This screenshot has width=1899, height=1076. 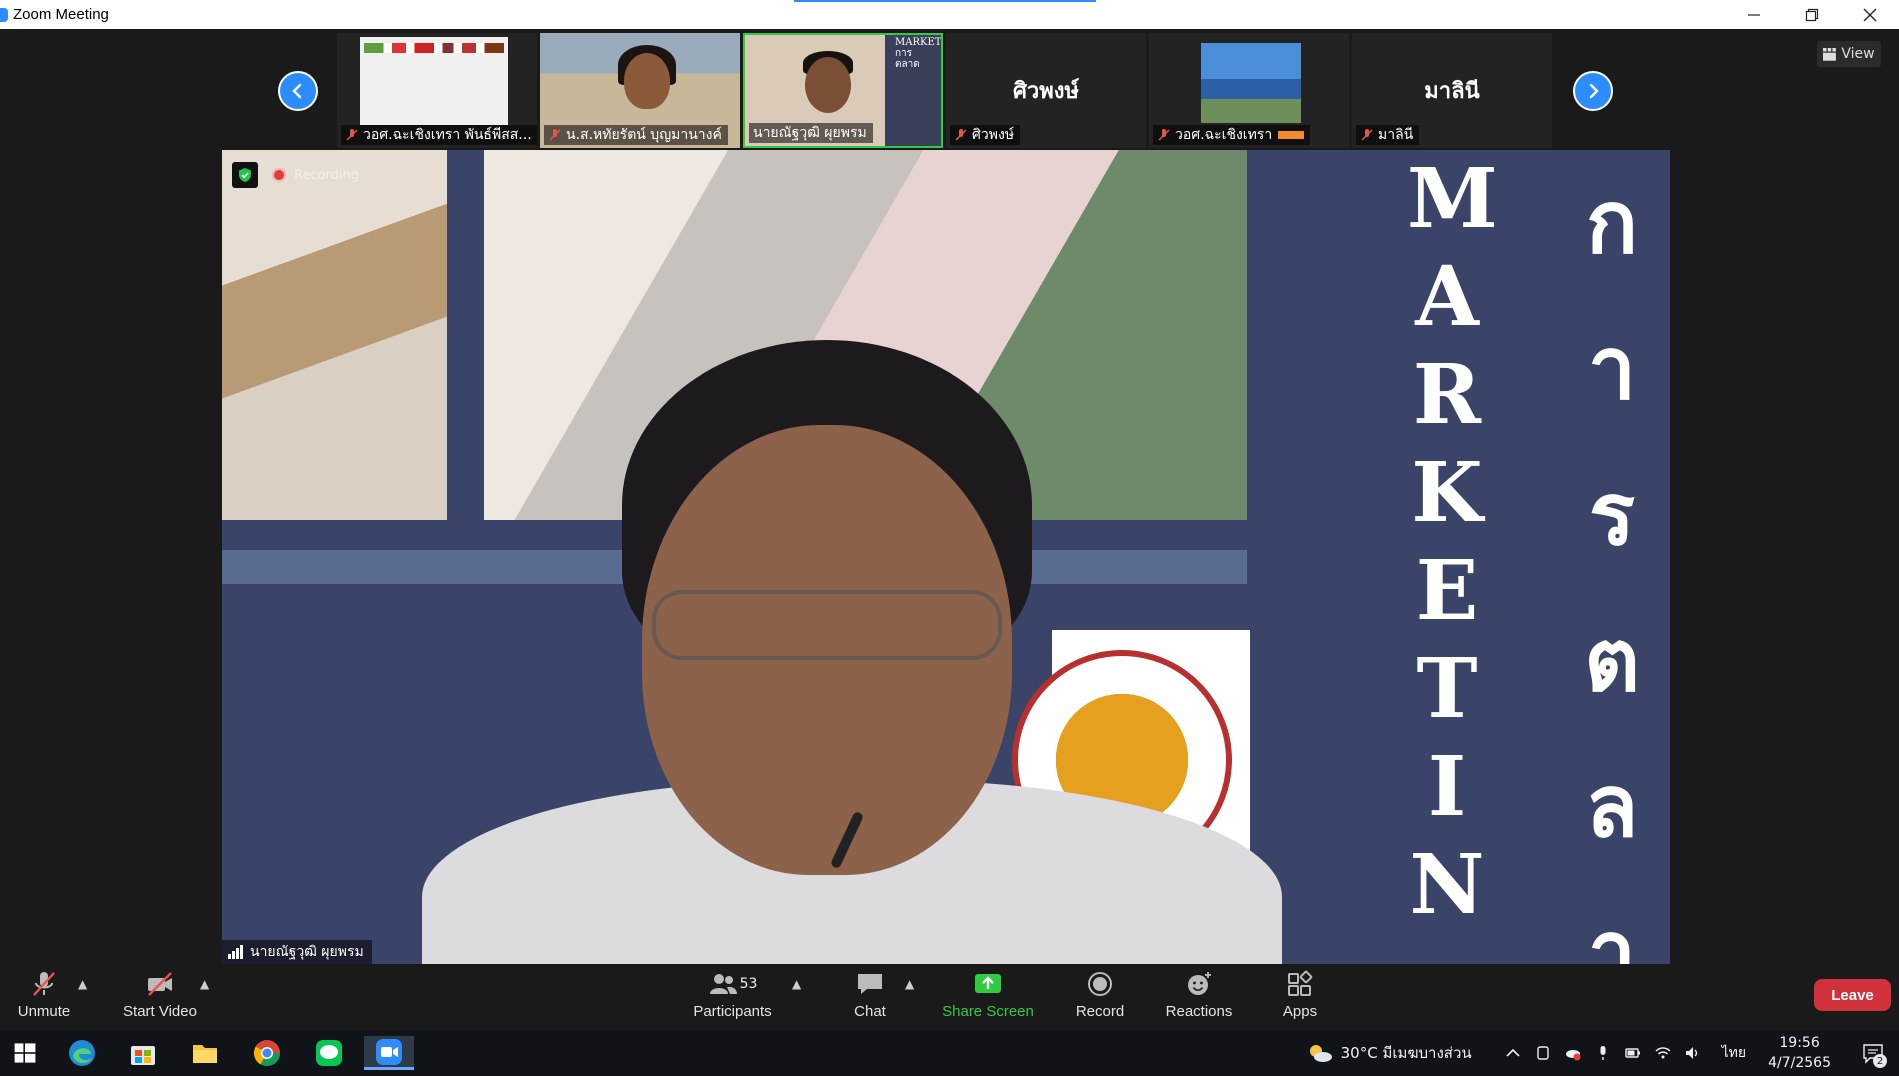 I want to click on active-speaker-label: นายณัฐวุฒิ ผุยพรม, so click(x=297, y=952).